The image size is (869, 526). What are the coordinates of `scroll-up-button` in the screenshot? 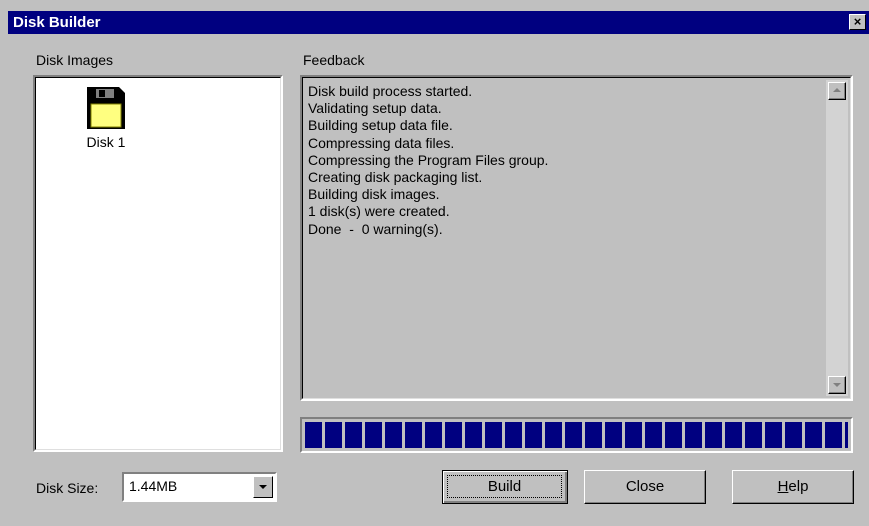 It's located at (837, 91).